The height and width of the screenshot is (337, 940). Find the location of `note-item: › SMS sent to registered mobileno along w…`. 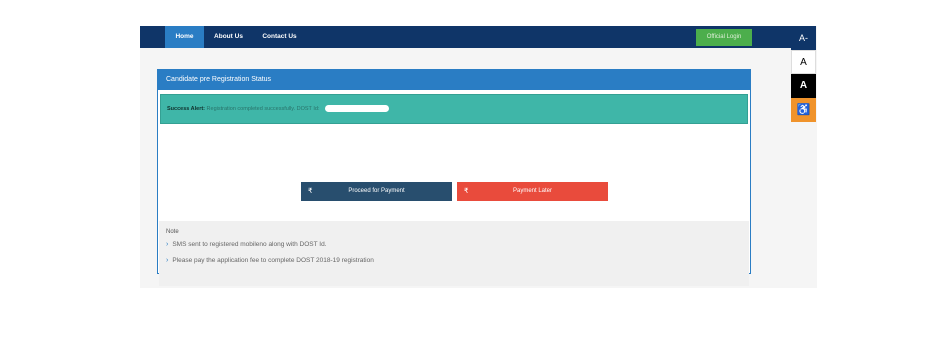

note-item: › SMS sent to registered mobileno along w… is located at coordinates (457, 244).